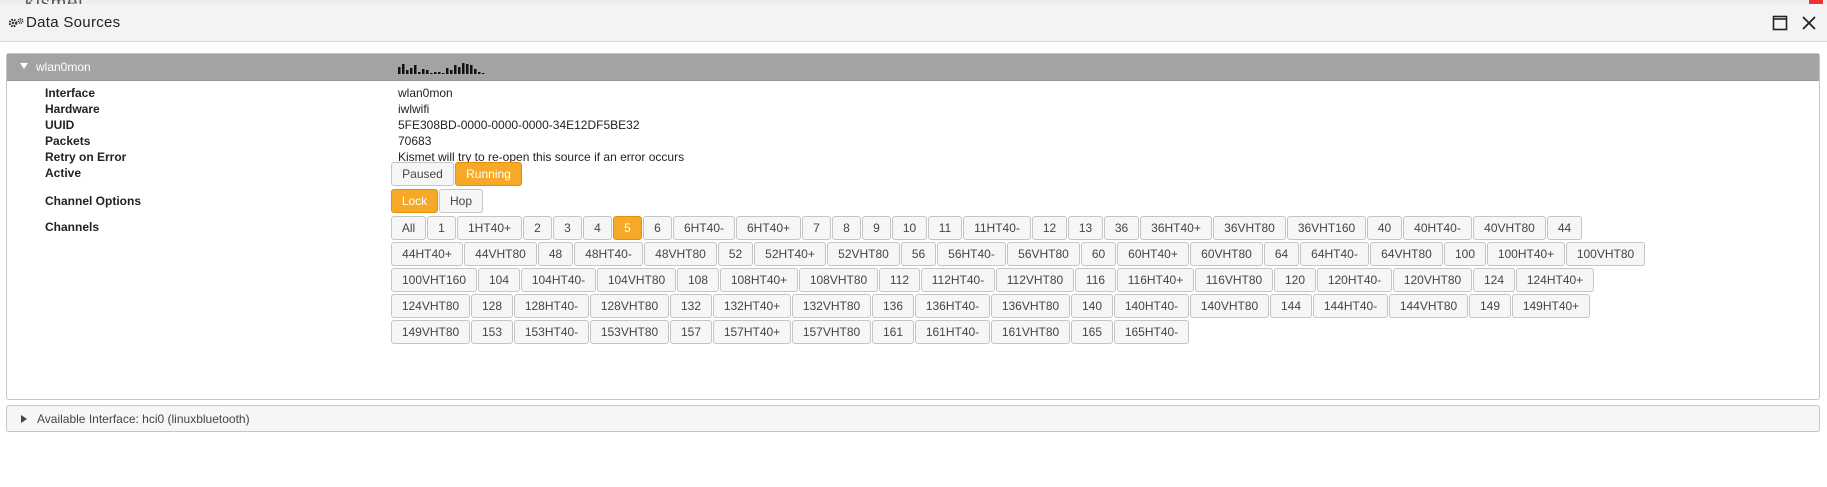 This screenshot has height=487, width=1827. Describe the element at coordinates (1153, 254) in the screenshot. I see `channel-button: 60HT40+` at that location.